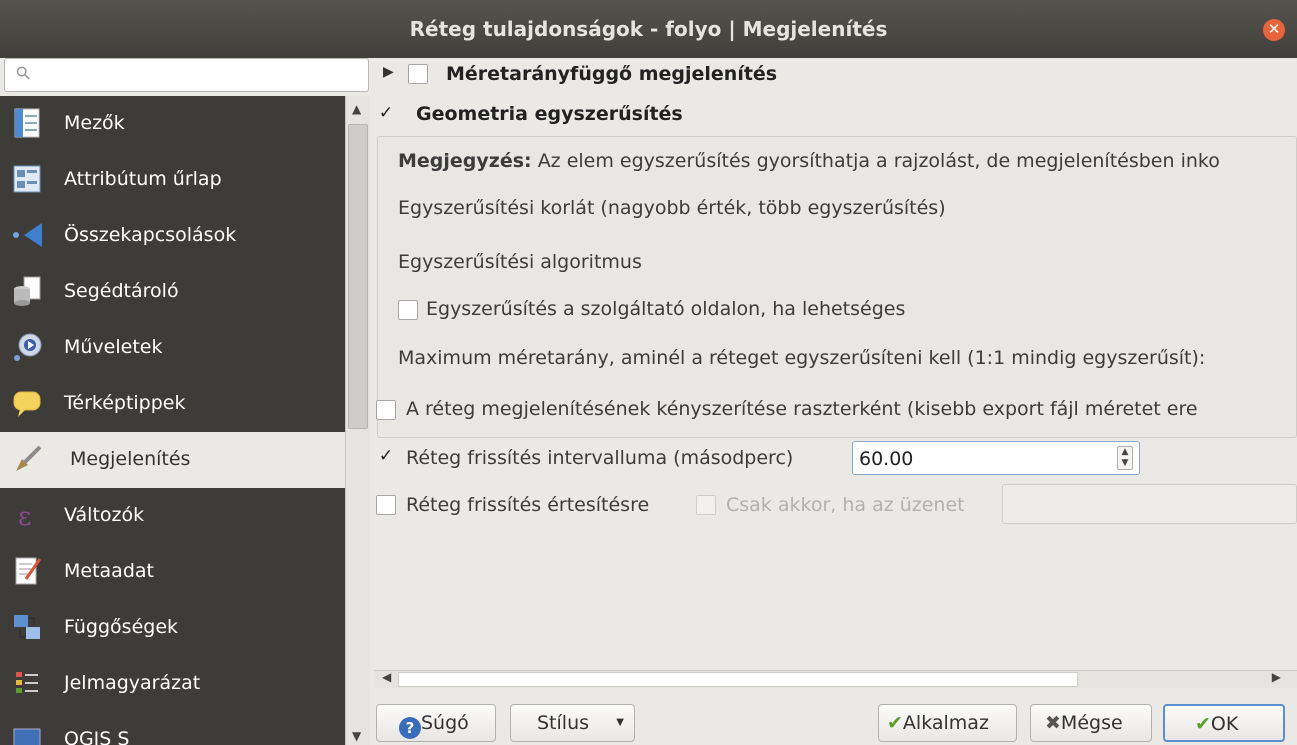 The height and width of the screenshot is (745, 1297). I want to click on provider-simplify-checkbox, so click(408, 310).